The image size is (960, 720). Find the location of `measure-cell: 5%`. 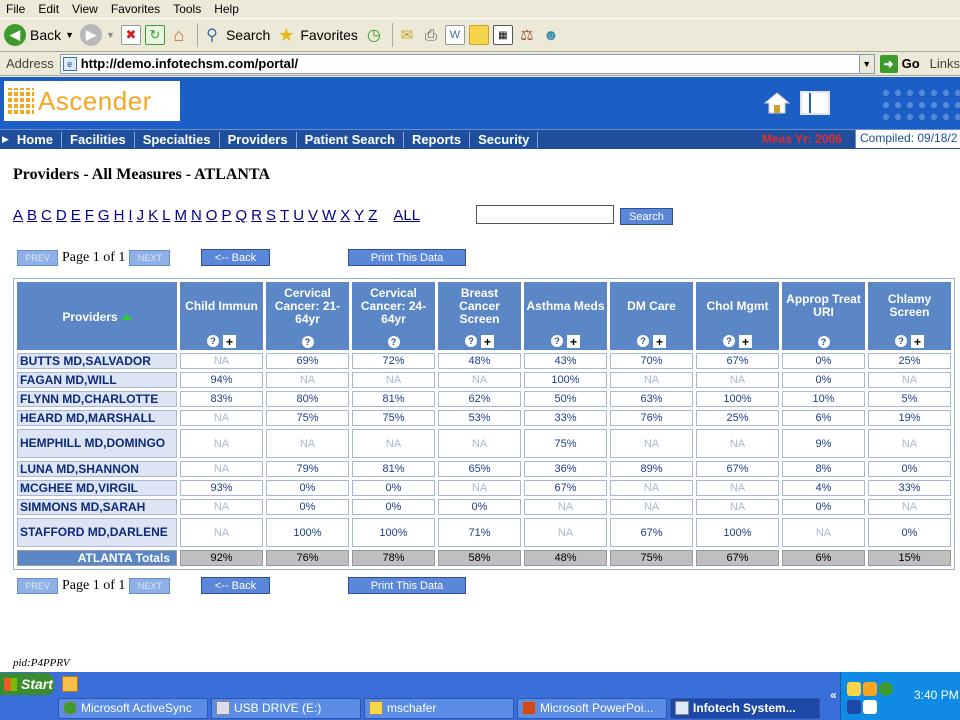

measure-cell: 5% is located at coordinates (909, 399).